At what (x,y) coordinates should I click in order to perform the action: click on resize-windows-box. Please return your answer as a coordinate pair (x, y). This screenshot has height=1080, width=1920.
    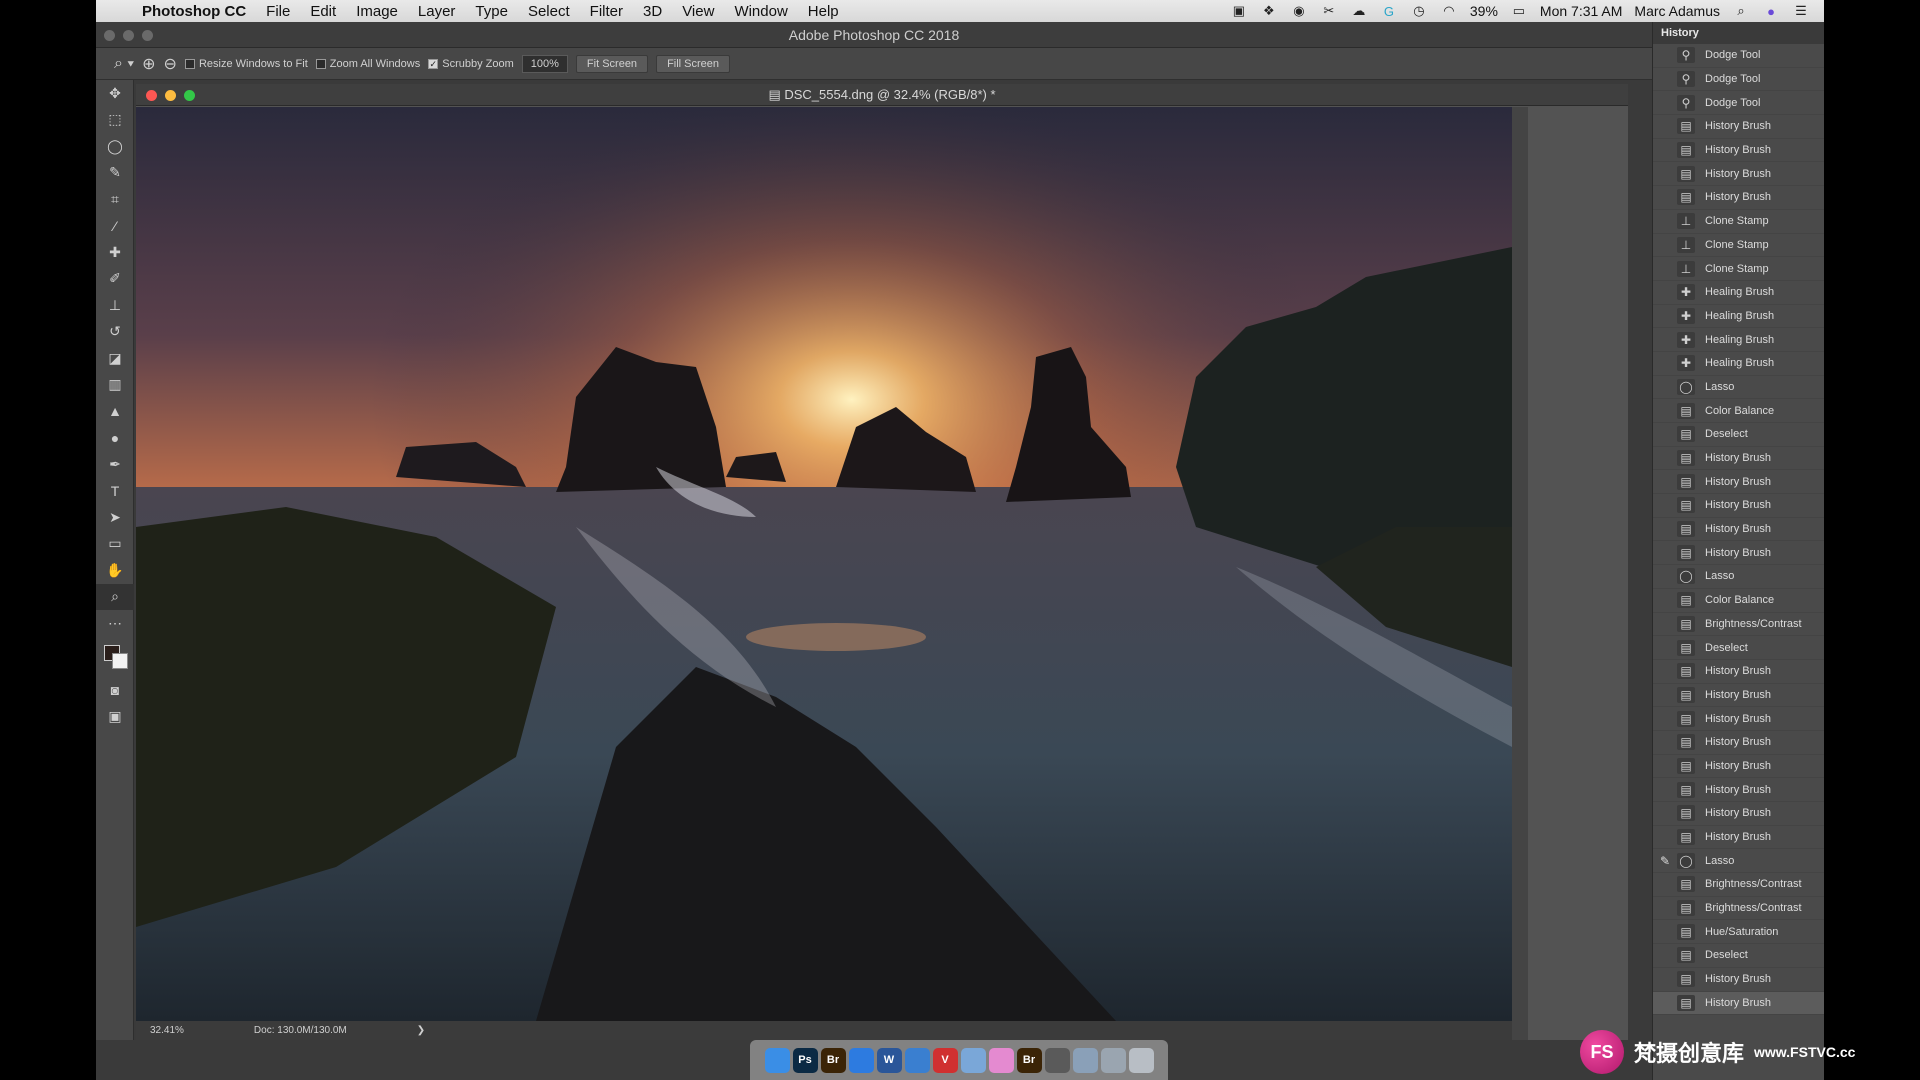
    Looking at the image, I should click on (189, 63).